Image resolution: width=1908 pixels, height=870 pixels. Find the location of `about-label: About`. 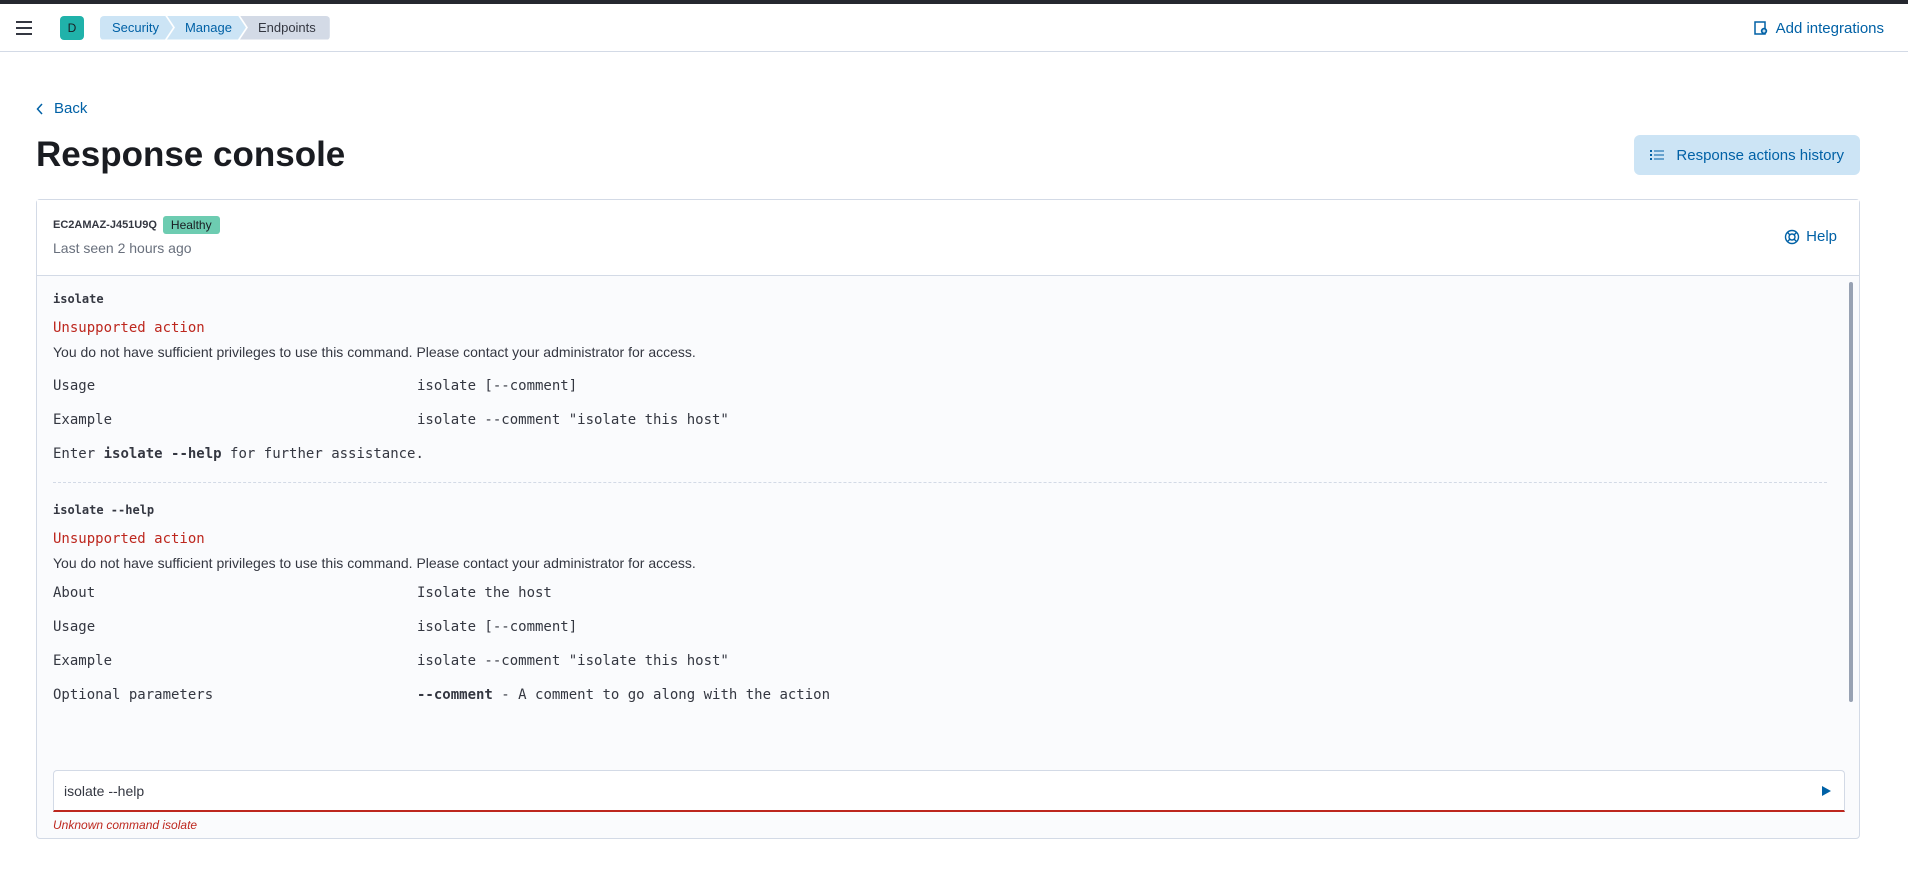

about-label: About is located at coordinates (74, 593).